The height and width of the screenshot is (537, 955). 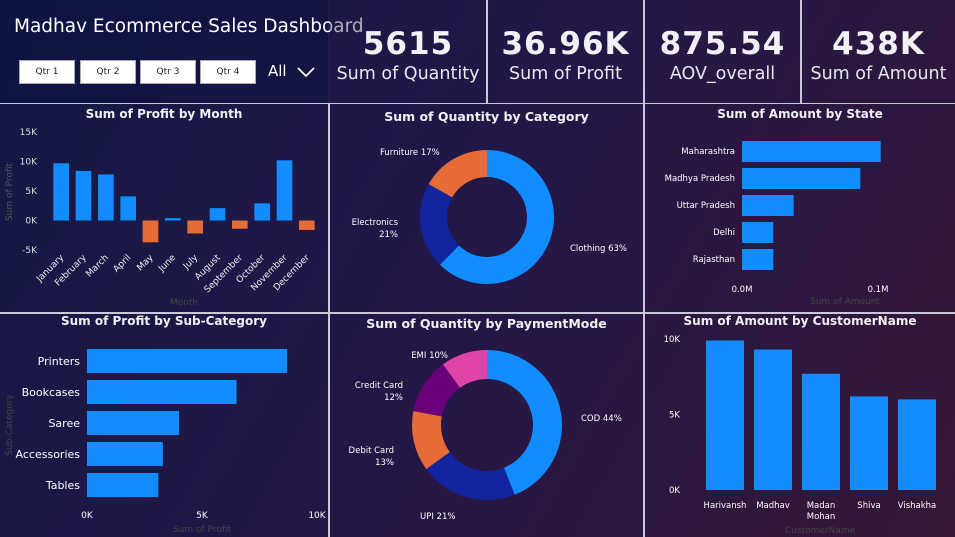 I want to click on quarter-dropdown: All, so click(x=292, y=71).